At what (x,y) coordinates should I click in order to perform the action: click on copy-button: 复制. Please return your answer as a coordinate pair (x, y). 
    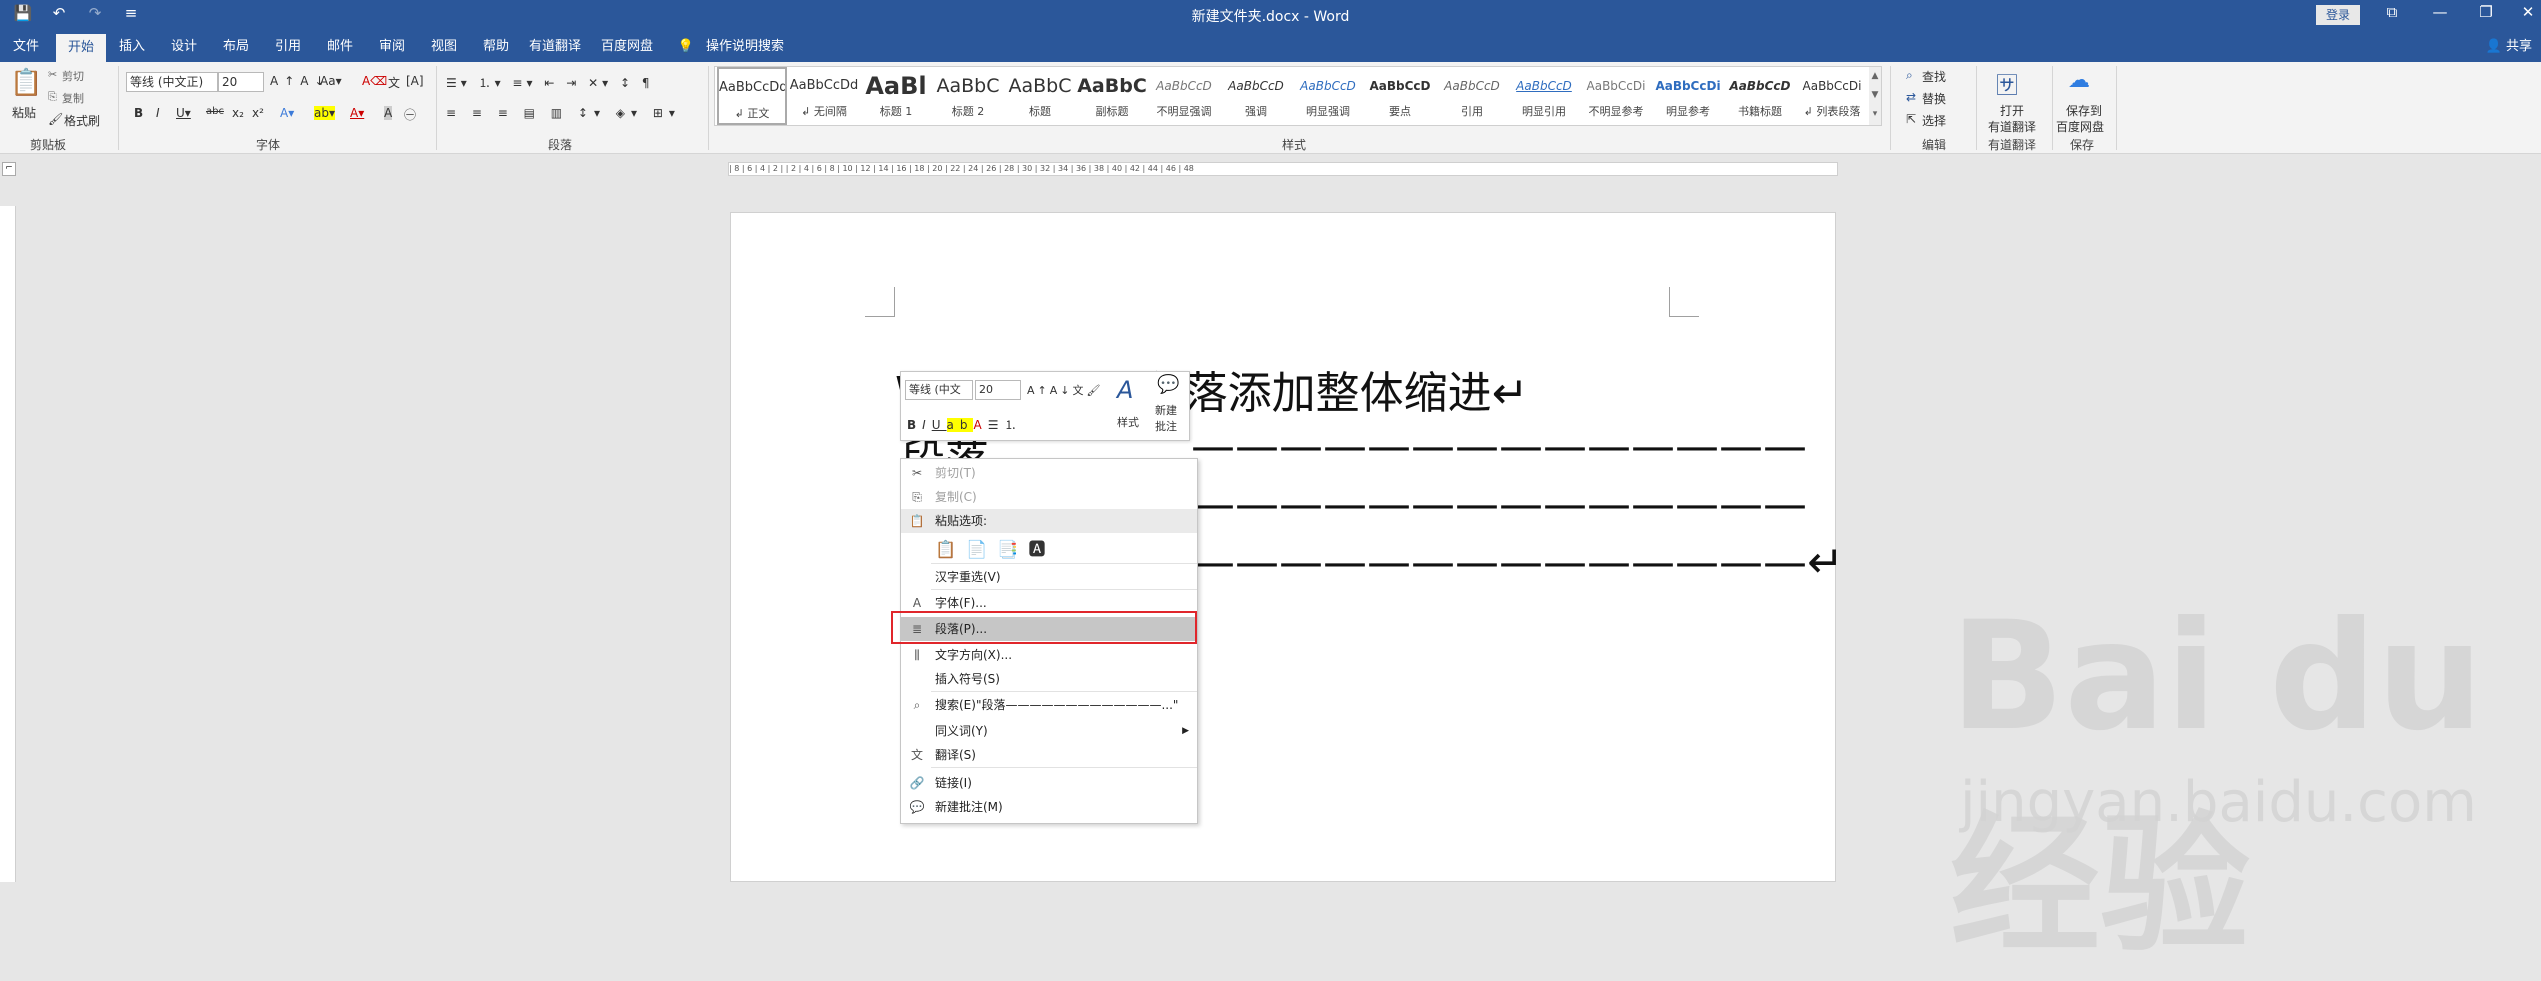
    Looking at the image, I should click on (73, 98).